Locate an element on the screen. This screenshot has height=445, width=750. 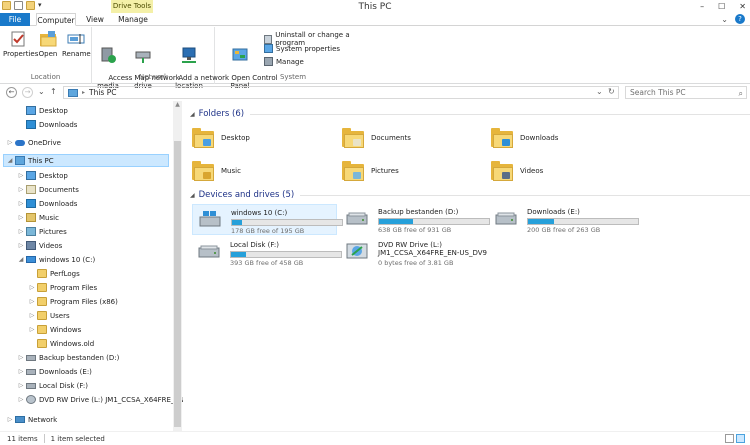
folder-label: Pictures is located at coordinates (385, 171).